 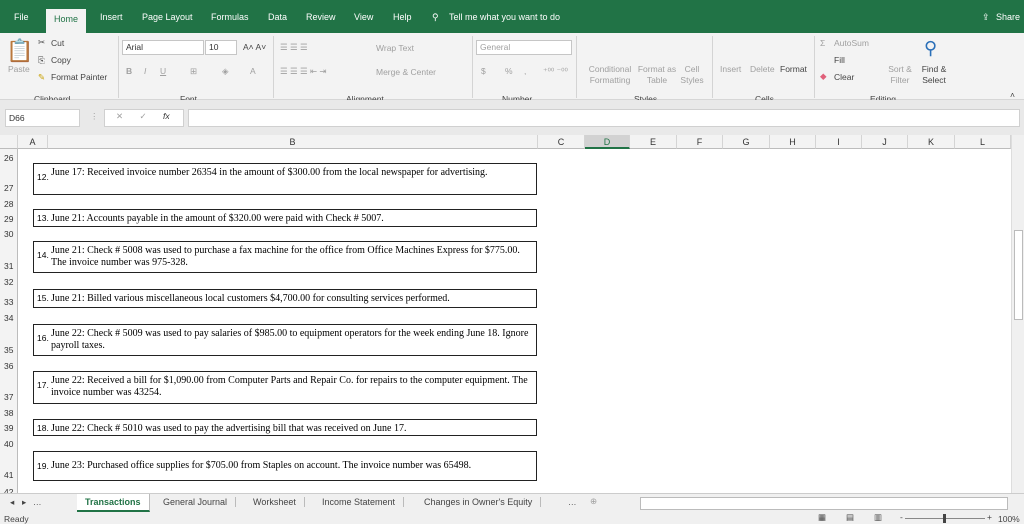 What do you see at coordinates (145, 71) in the screenshot?
I see `italic-button: I` at bounding box center [145, 71].